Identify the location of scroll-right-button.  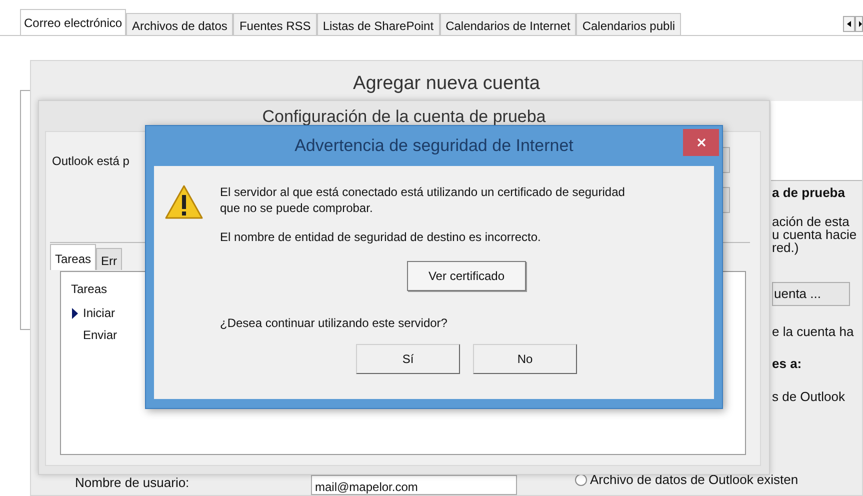
(859, 24).